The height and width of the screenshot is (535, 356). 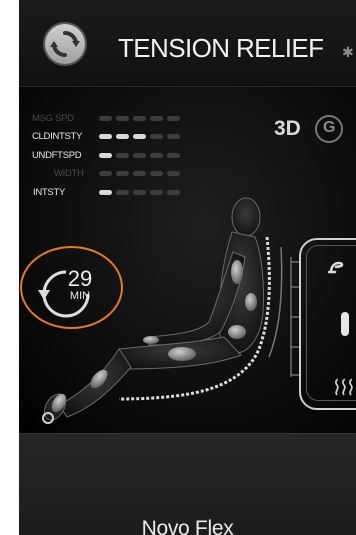 I want to click on mode-refresh-button, so click(x=65, y=44).